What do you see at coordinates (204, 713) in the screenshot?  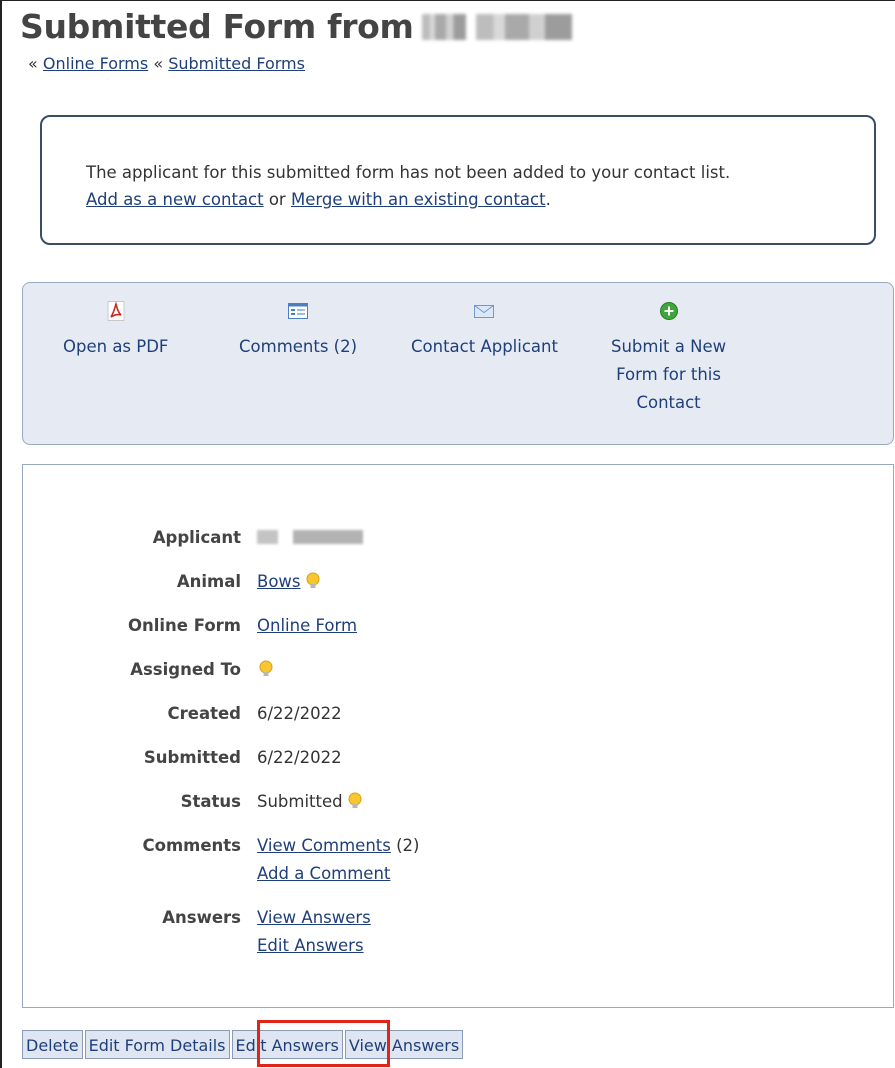 I see `created-label: Created` at bounding box center [204, 713].